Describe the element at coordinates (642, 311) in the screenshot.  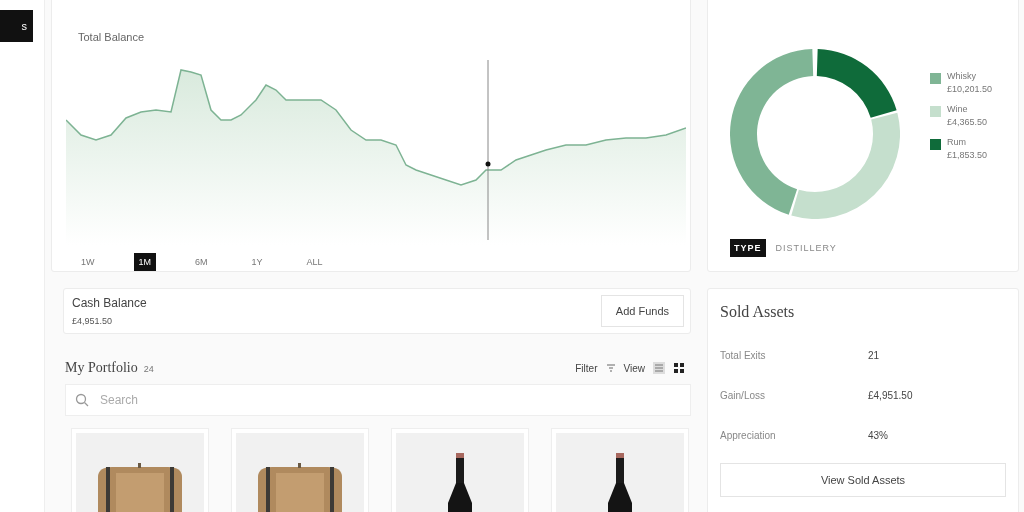
I see `add-funds-button: Add Funds` at that location.